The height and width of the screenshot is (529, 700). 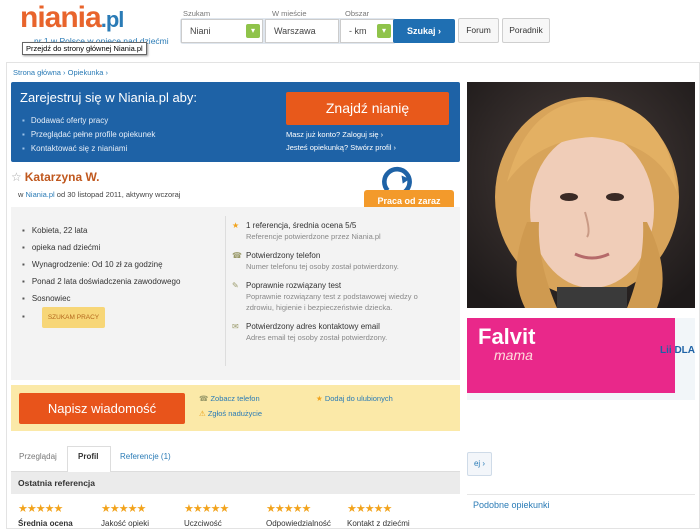 I want to click on banner-item: Dodawać oferty pracy, so click(x=88, y=121).